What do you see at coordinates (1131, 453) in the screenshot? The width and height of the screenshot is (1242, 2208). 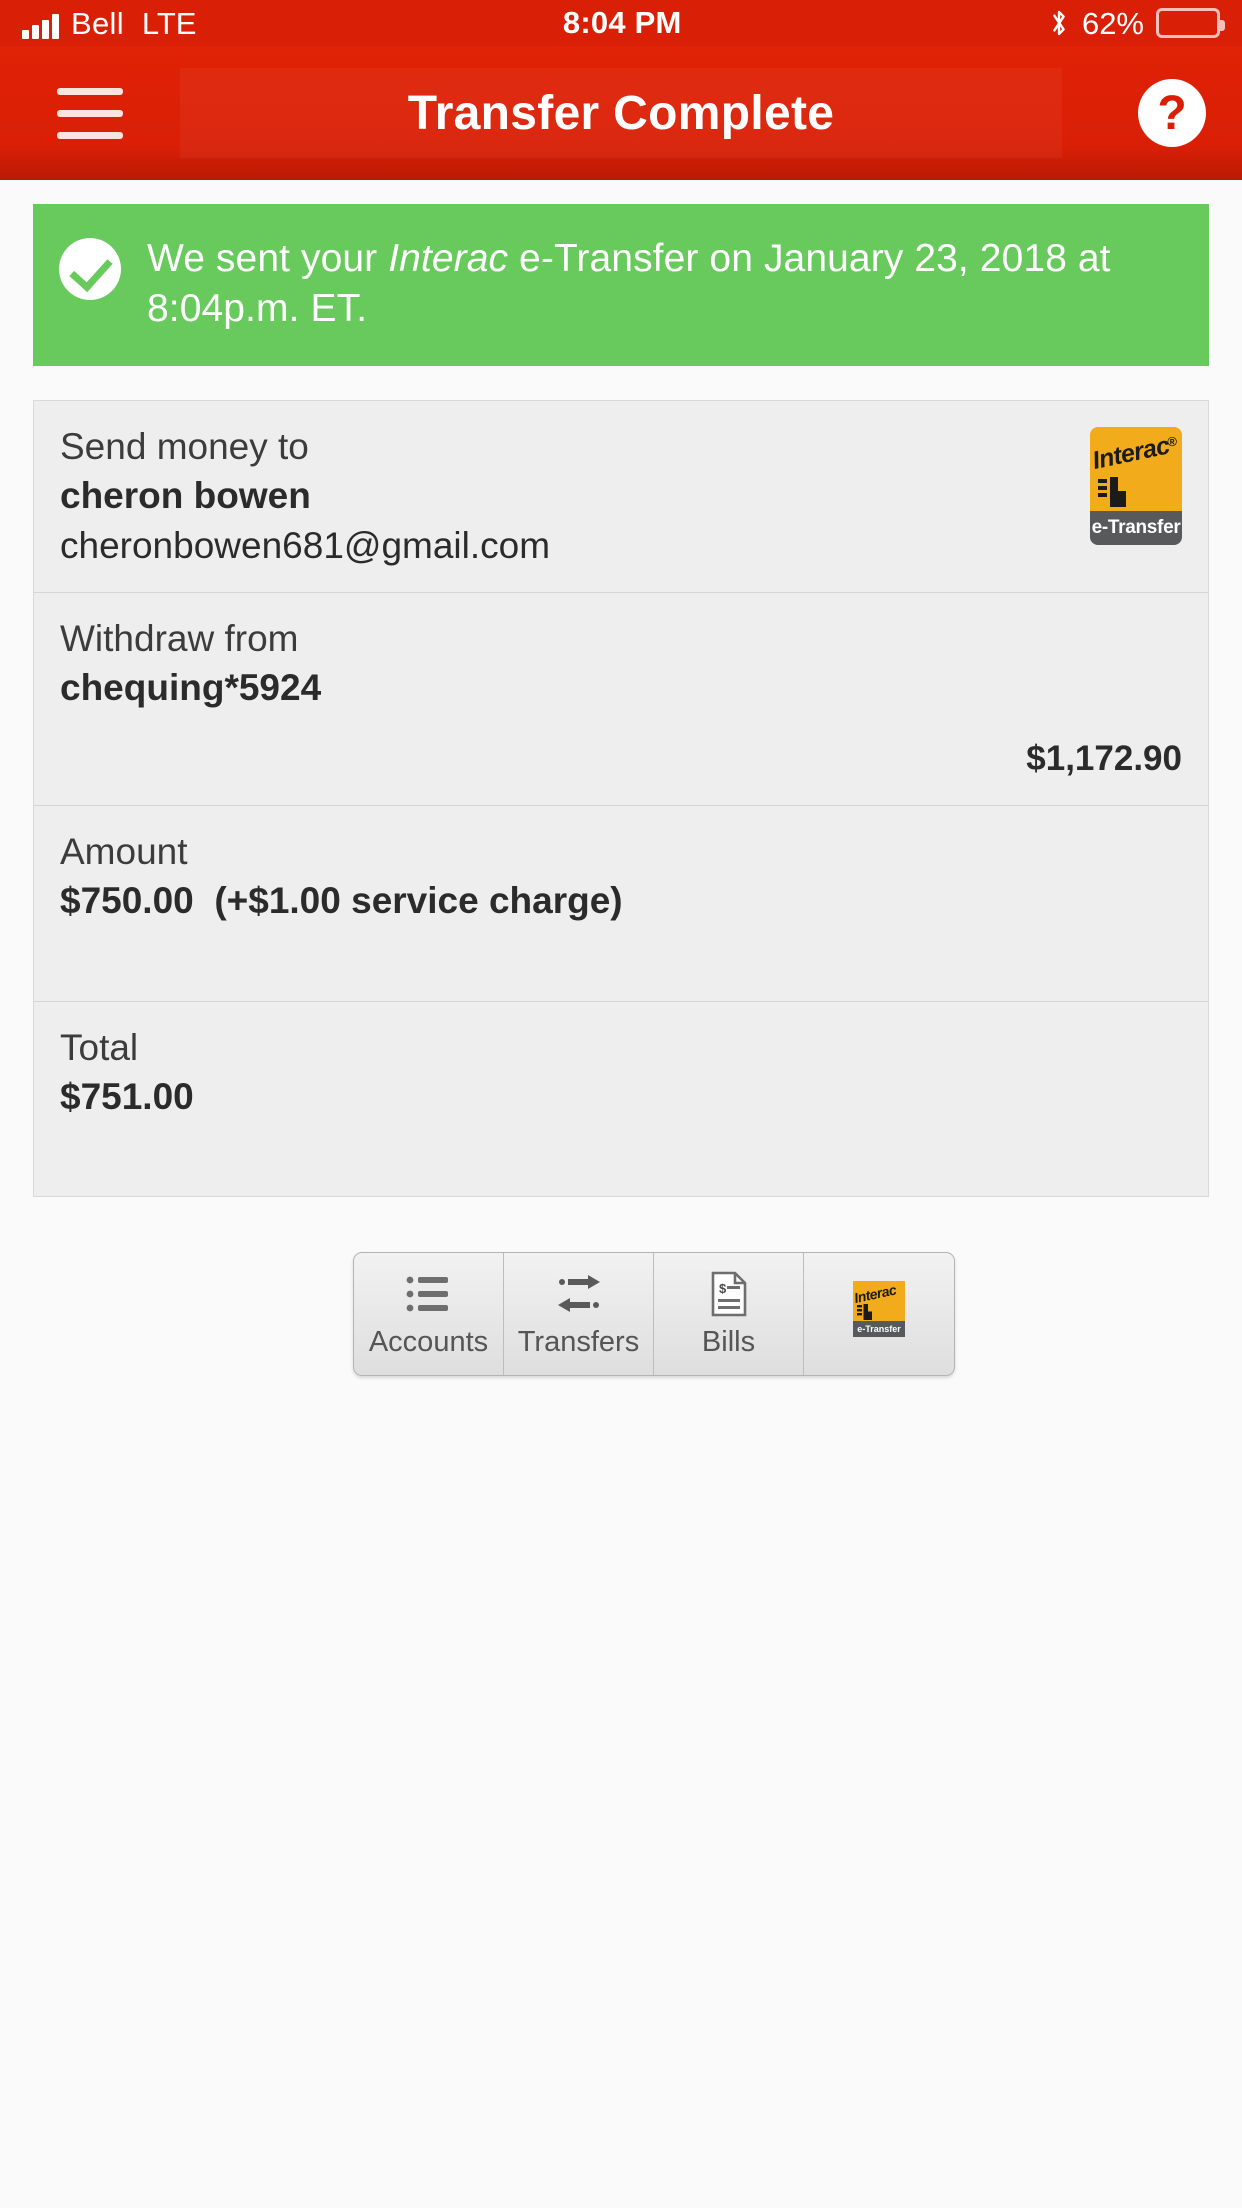 I see `interac-wordmark: Interac` at bounding box center [1131, 453].